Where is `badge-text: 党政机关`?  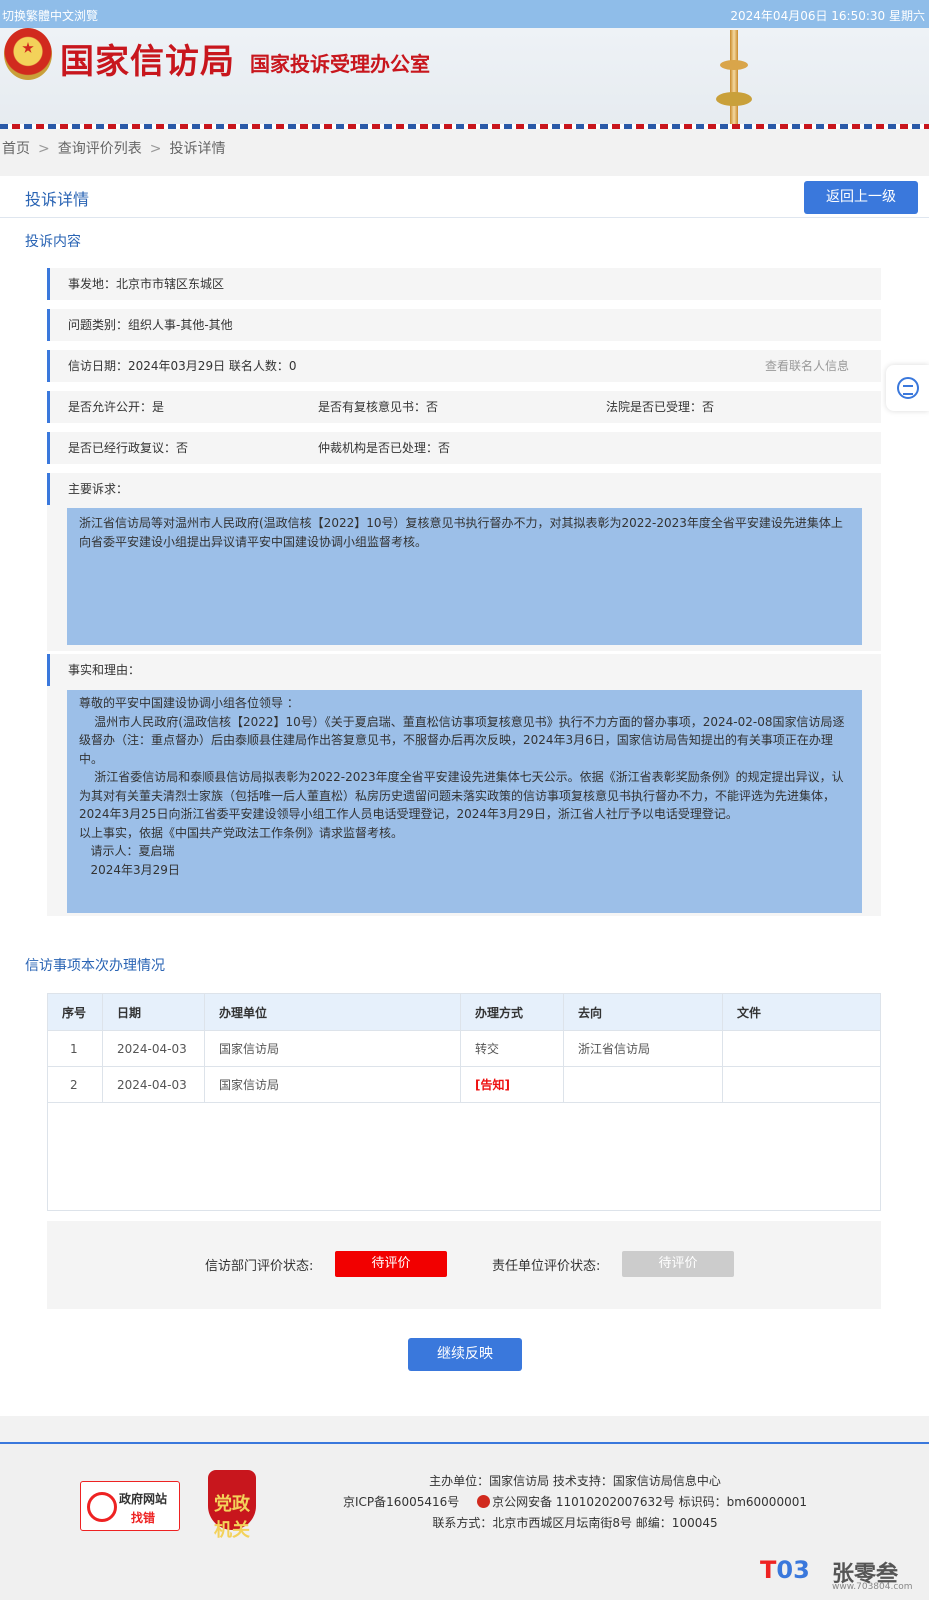
badge-text: 党政机关 is located at coordinates (232, 1517).